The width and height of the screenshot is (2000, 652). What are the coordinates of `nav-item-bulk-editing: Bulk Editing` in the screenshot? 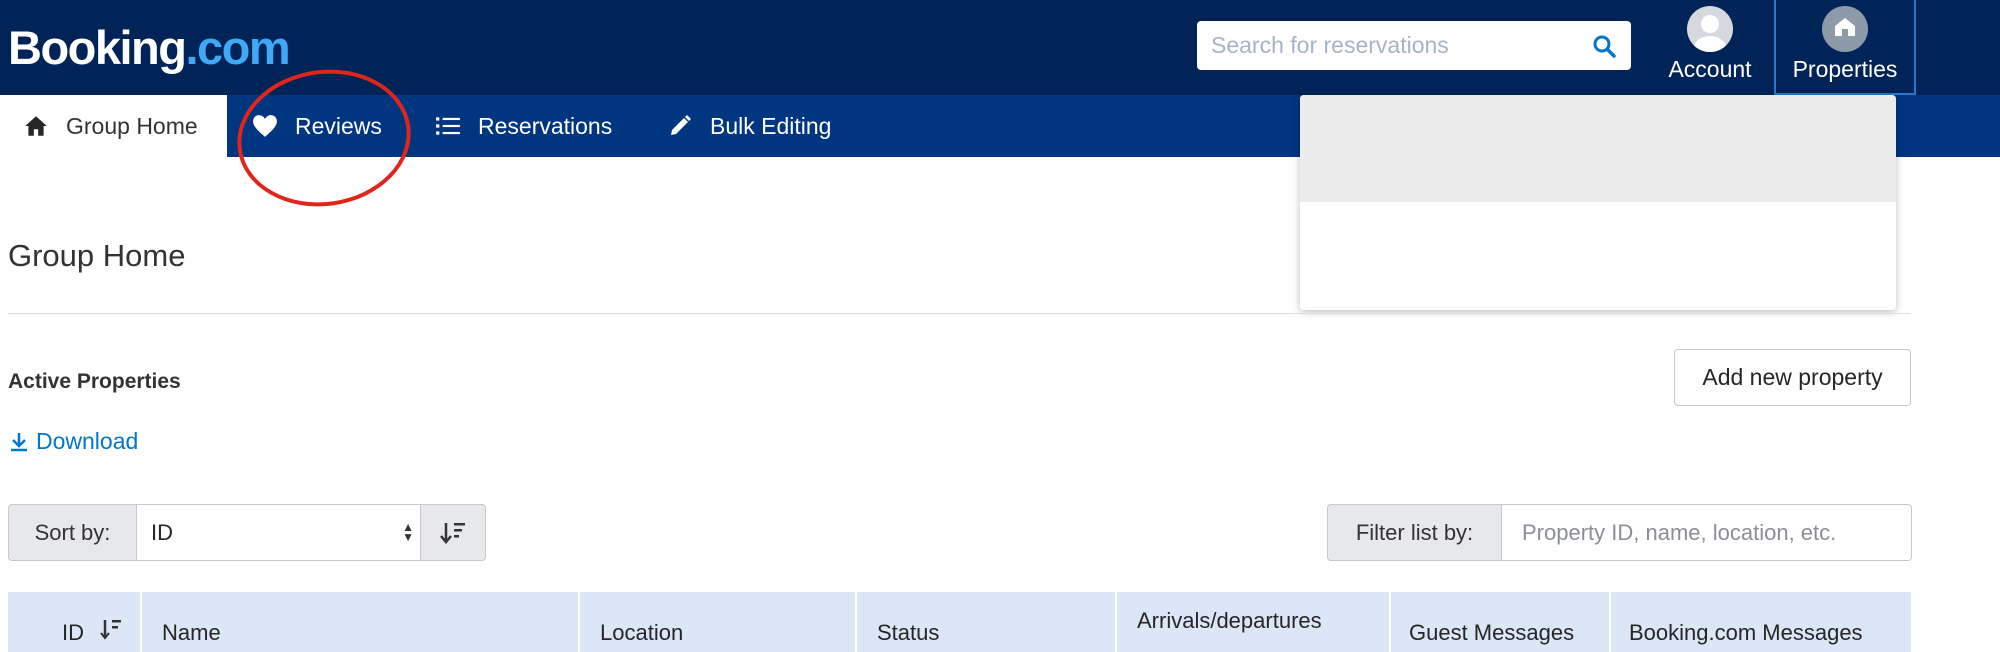 It's located at (748, 126).